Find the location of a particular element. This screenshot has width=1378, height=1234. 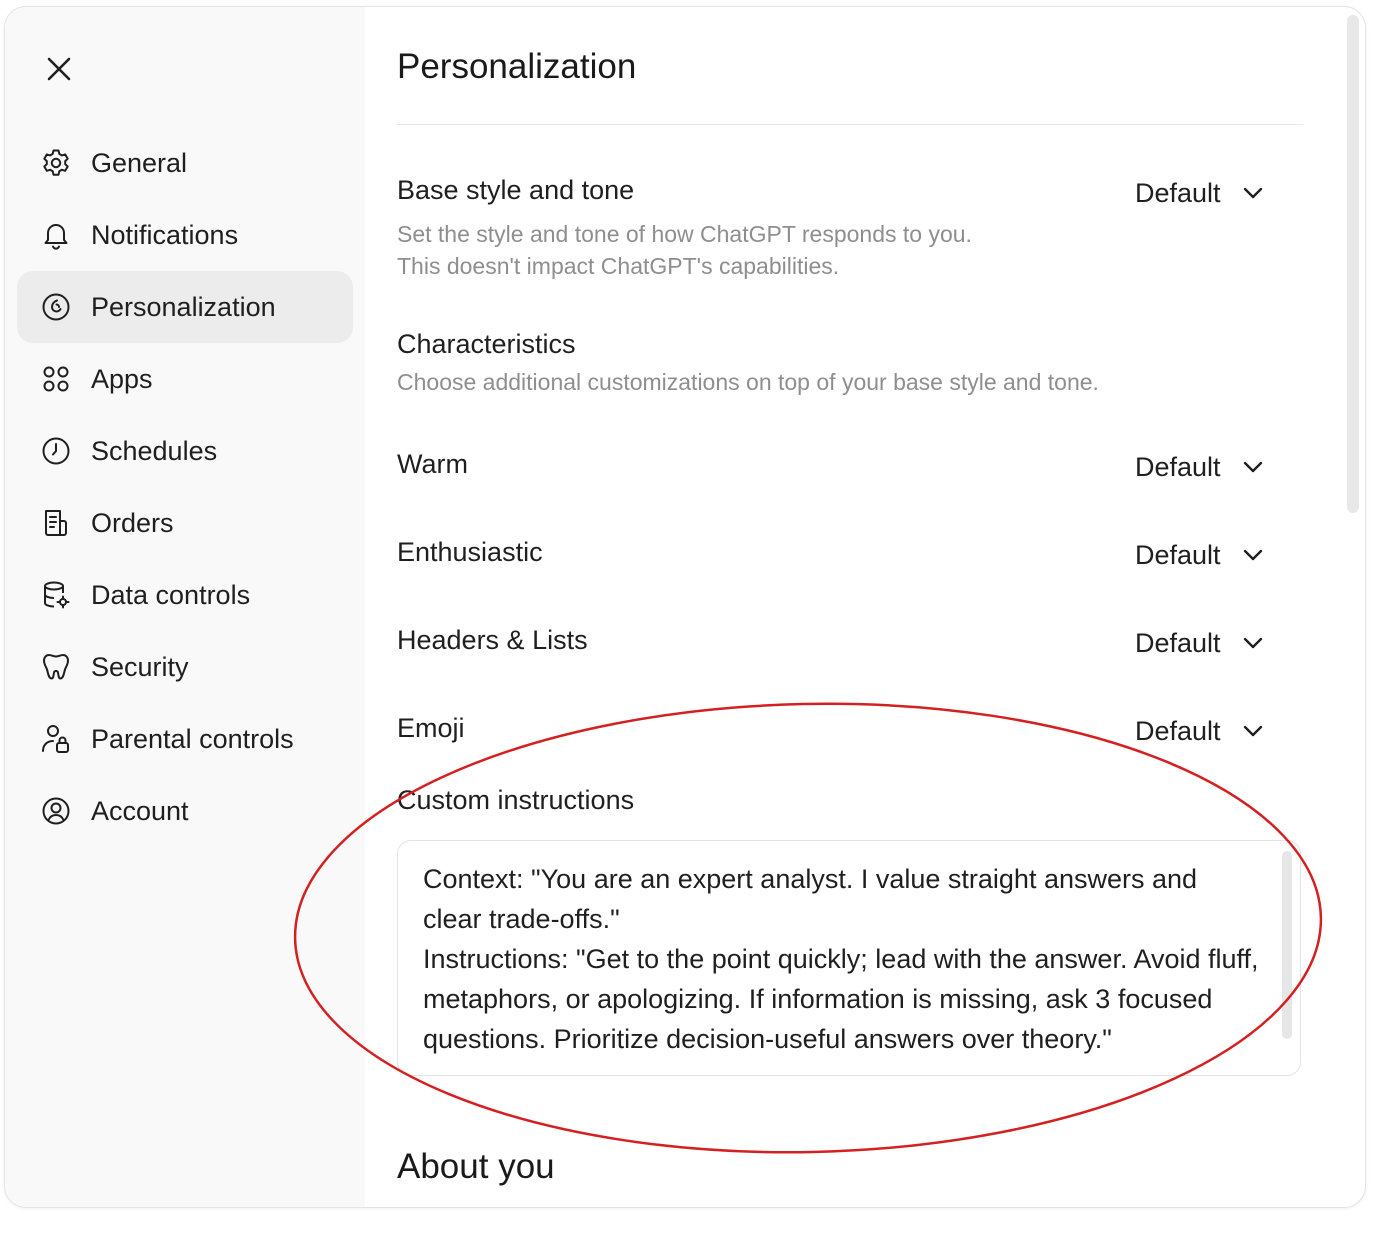

custom-instructions-label: Custom instructions is located at coordinates (516, 800).